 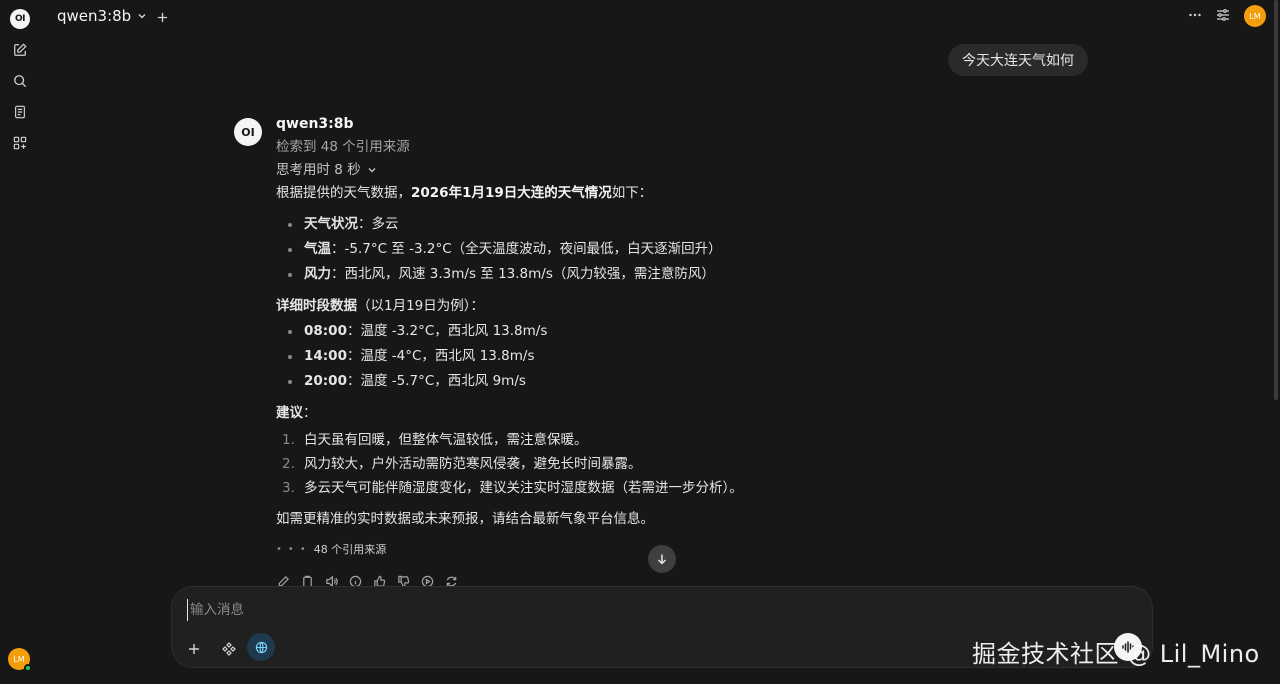 What do you see at coordinates (350, 550) in the screenshot?
I see `sources-label: 48 个引用来源` at bounding box center [350, 550].